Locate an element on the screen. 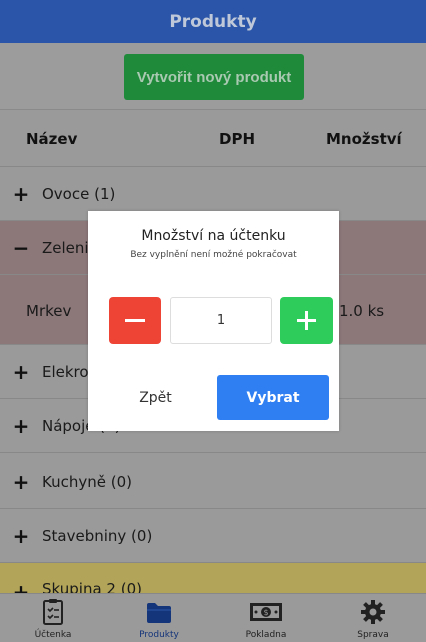 This screenshot has height=642, width=426. nav-label: Pokladna is located at coordinates (266, 635).